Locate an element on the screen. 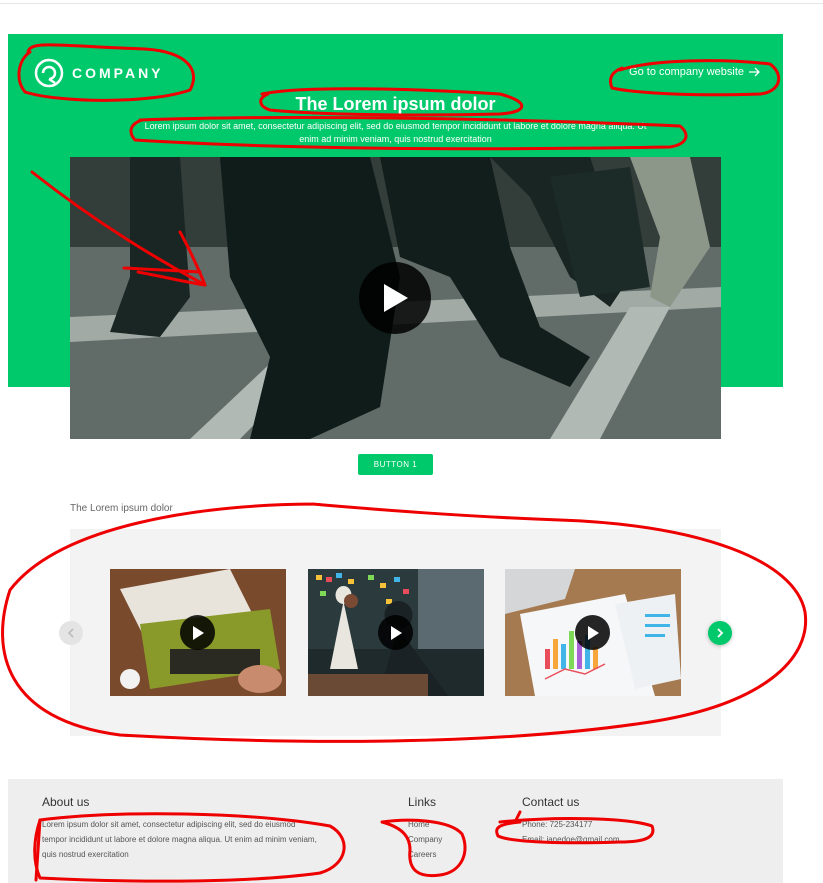 The width and height of the screenshot is (823, 883). section-title: The Lorem ipsum dolor is located at coordinates (121, 508).